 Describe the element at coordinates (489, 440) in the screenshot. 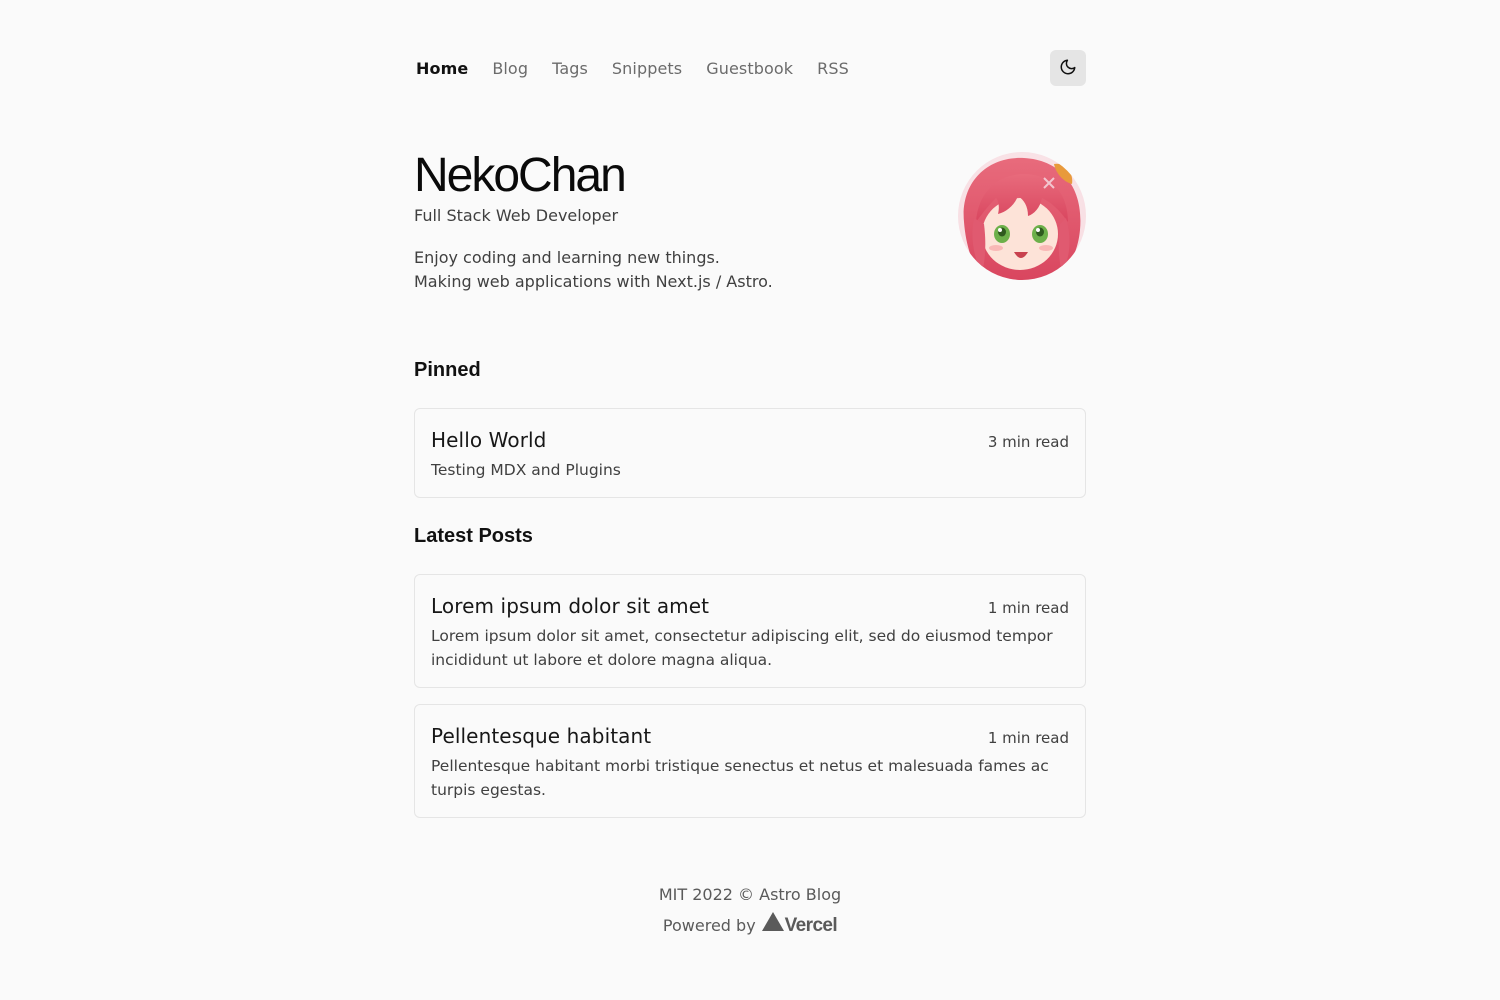

I see `post-title: Hello World` at that location.